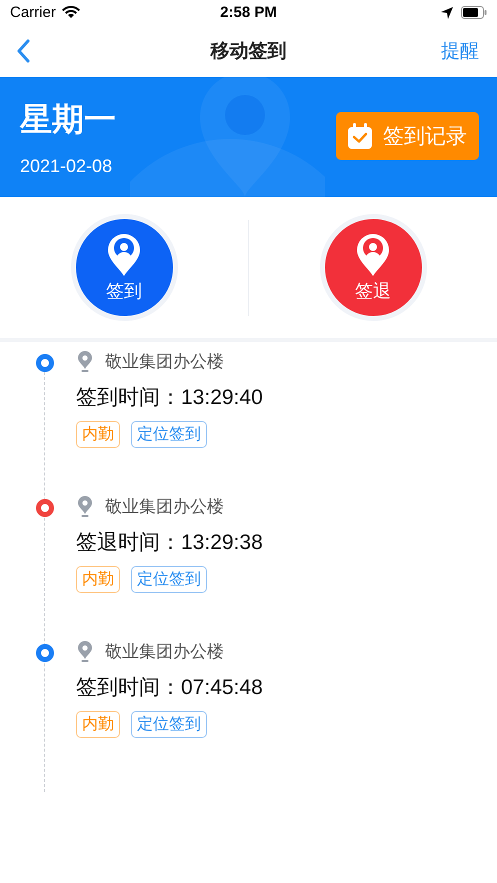  Describe the element at coordinates (67, 166) in the screenshot. I see `date-label: 2021-02-08` at that location.